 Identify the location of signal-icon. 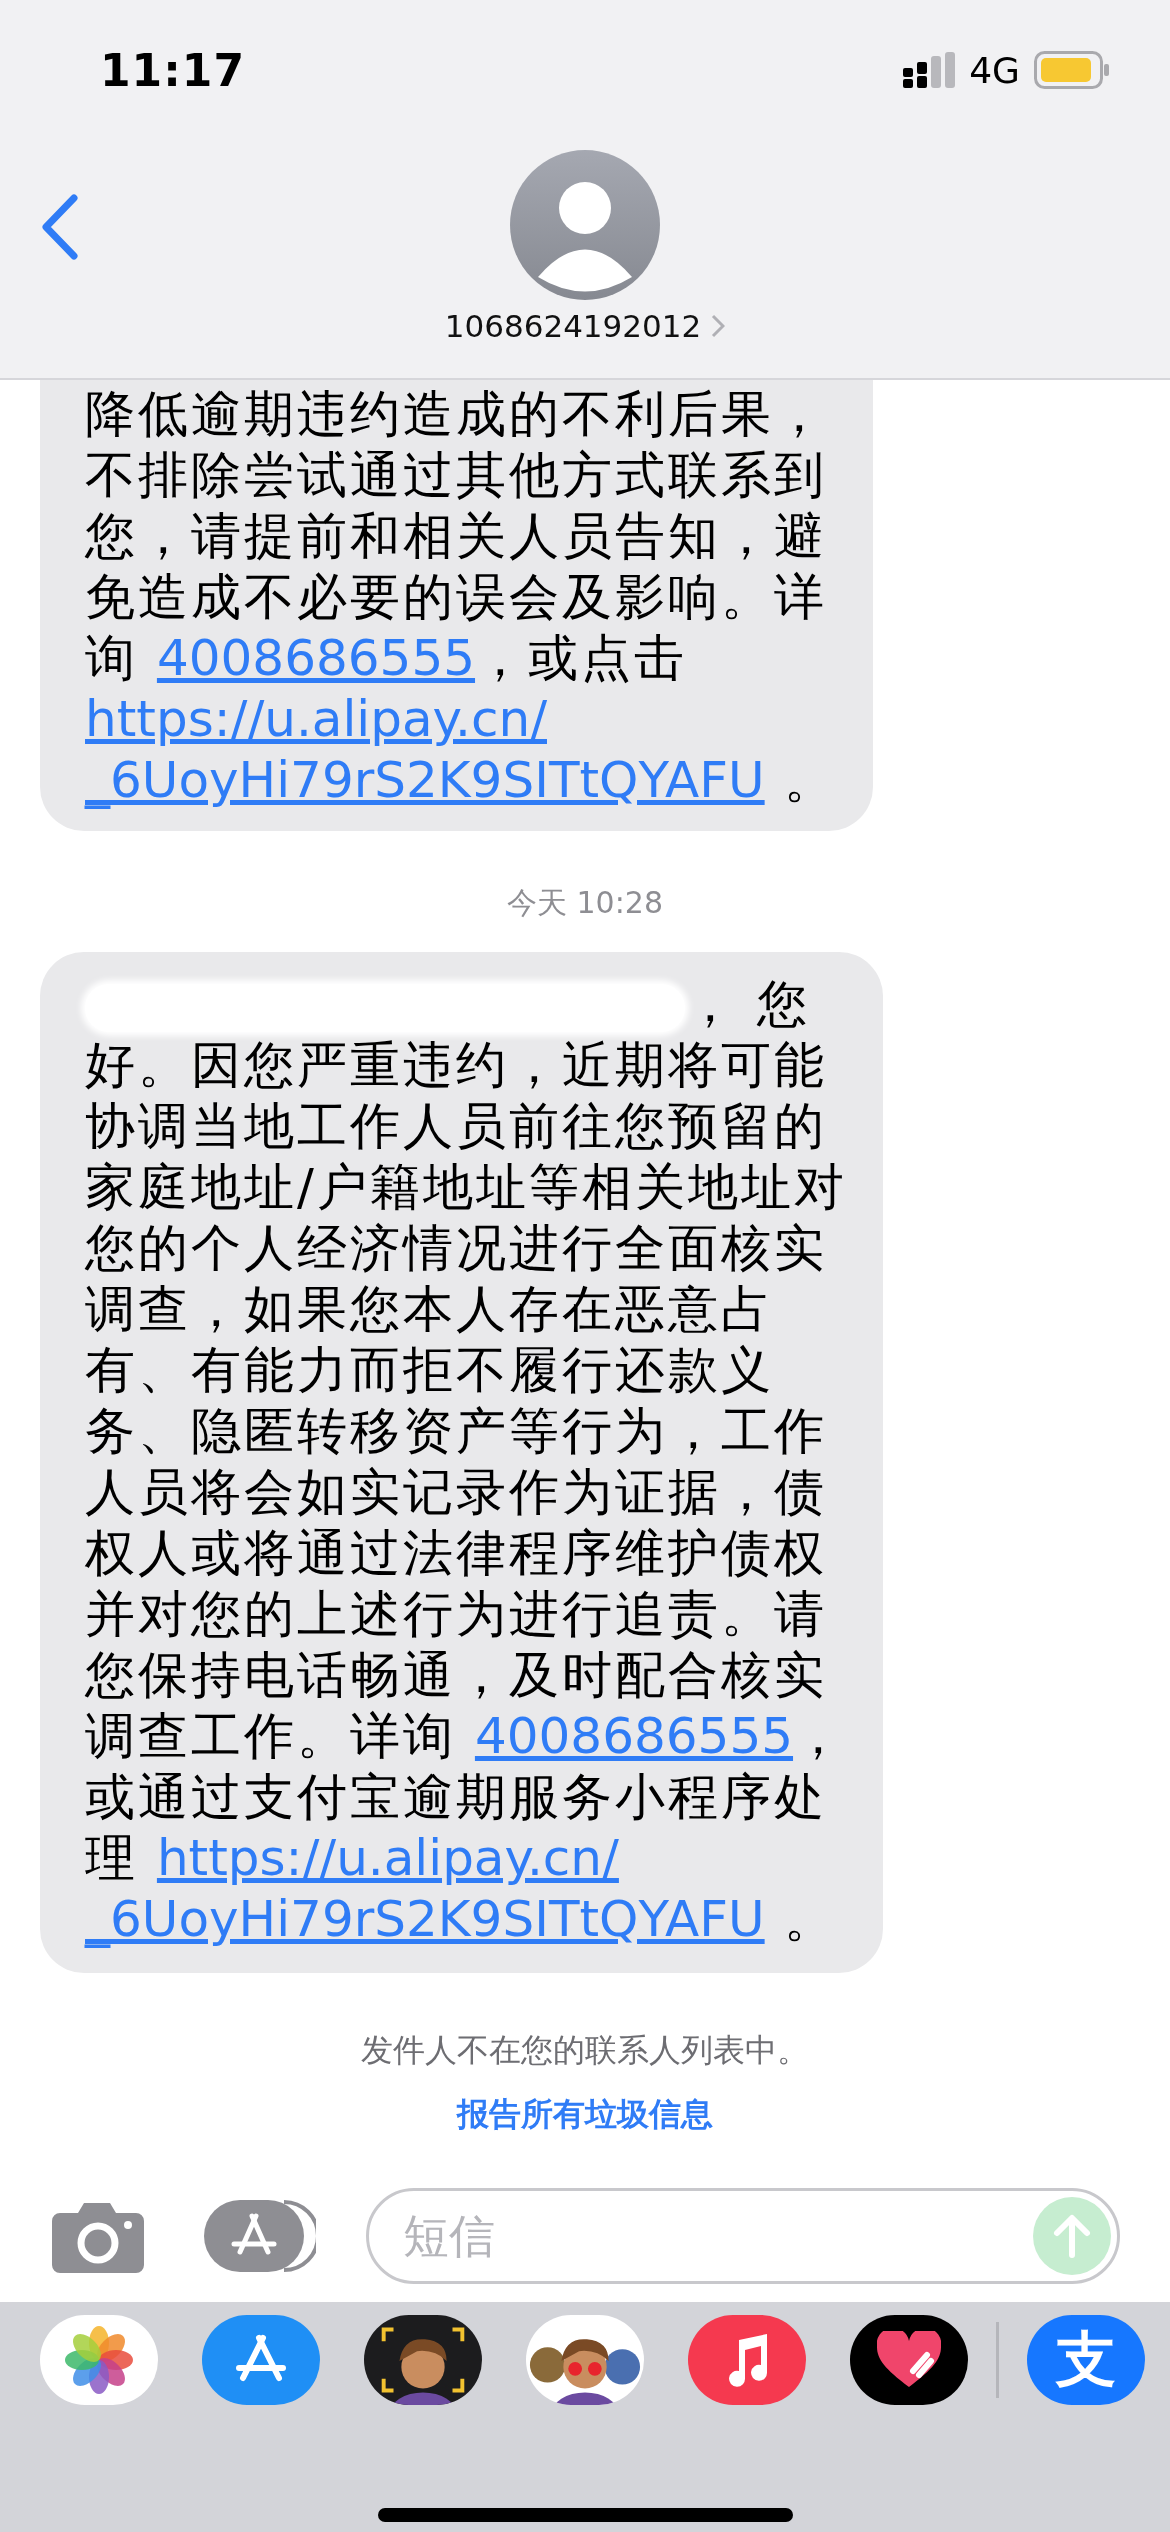
(929, 70).